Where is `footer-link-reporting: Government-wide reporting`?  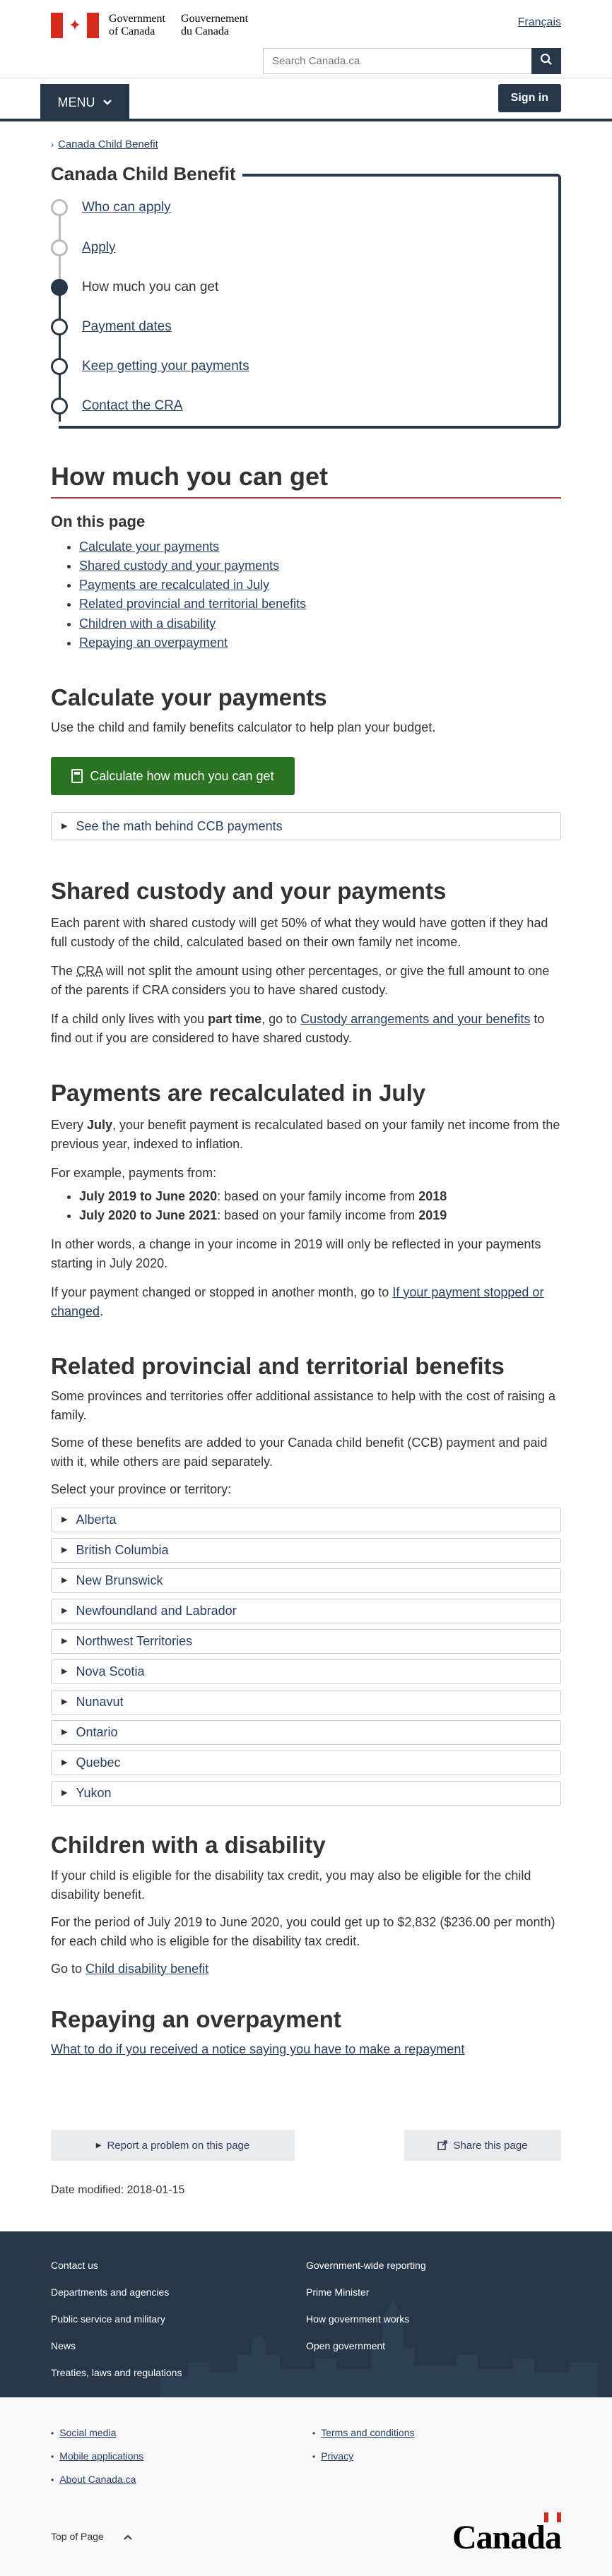 footer-link-reporting: Government-wide reporting is located at coordinates (434, 2265).